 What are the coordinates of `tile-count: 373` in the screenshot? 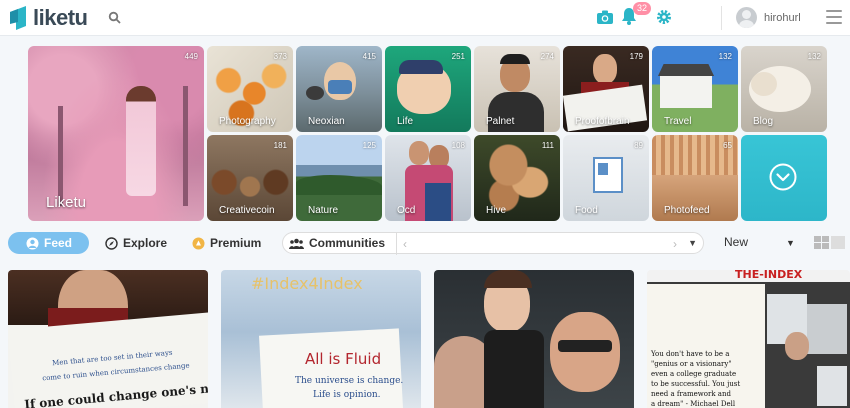 It's located at (280, 56).